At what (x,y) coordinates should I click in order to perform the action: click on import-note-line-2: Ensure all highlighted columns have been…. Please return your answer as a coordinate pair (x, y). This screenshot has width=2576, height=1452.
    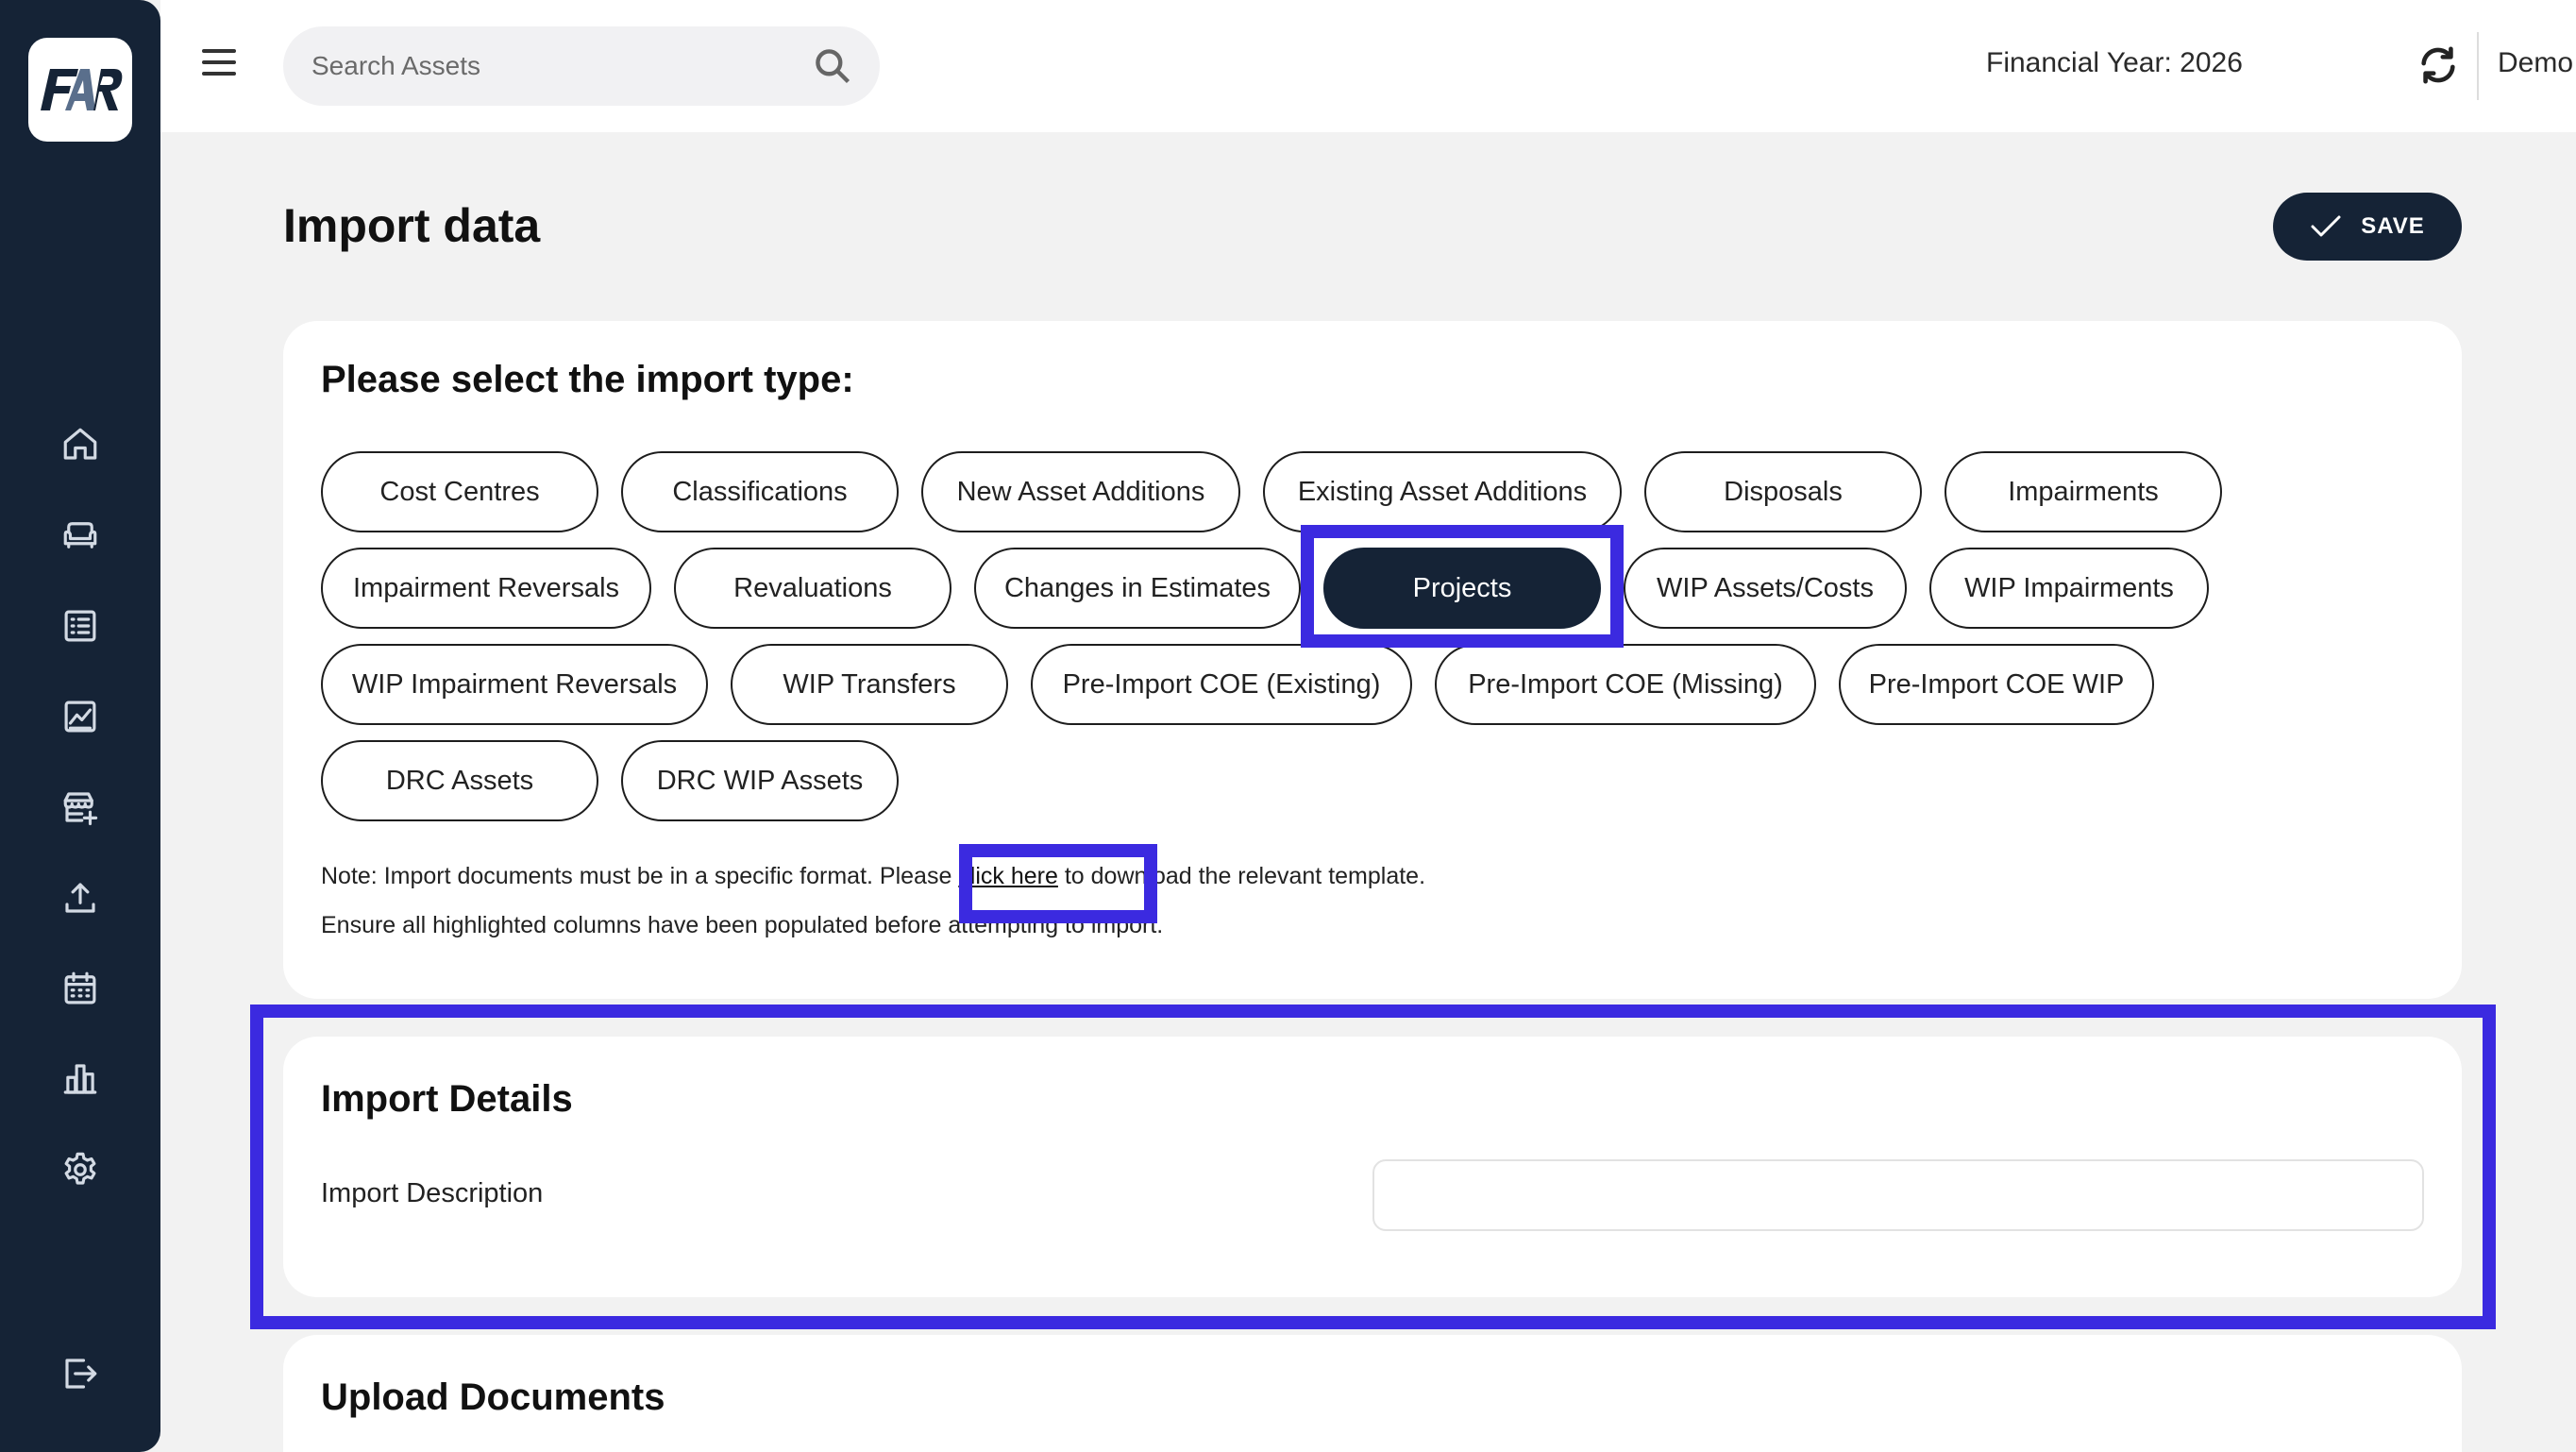
    Looking at the image, I should click on (742, 925).